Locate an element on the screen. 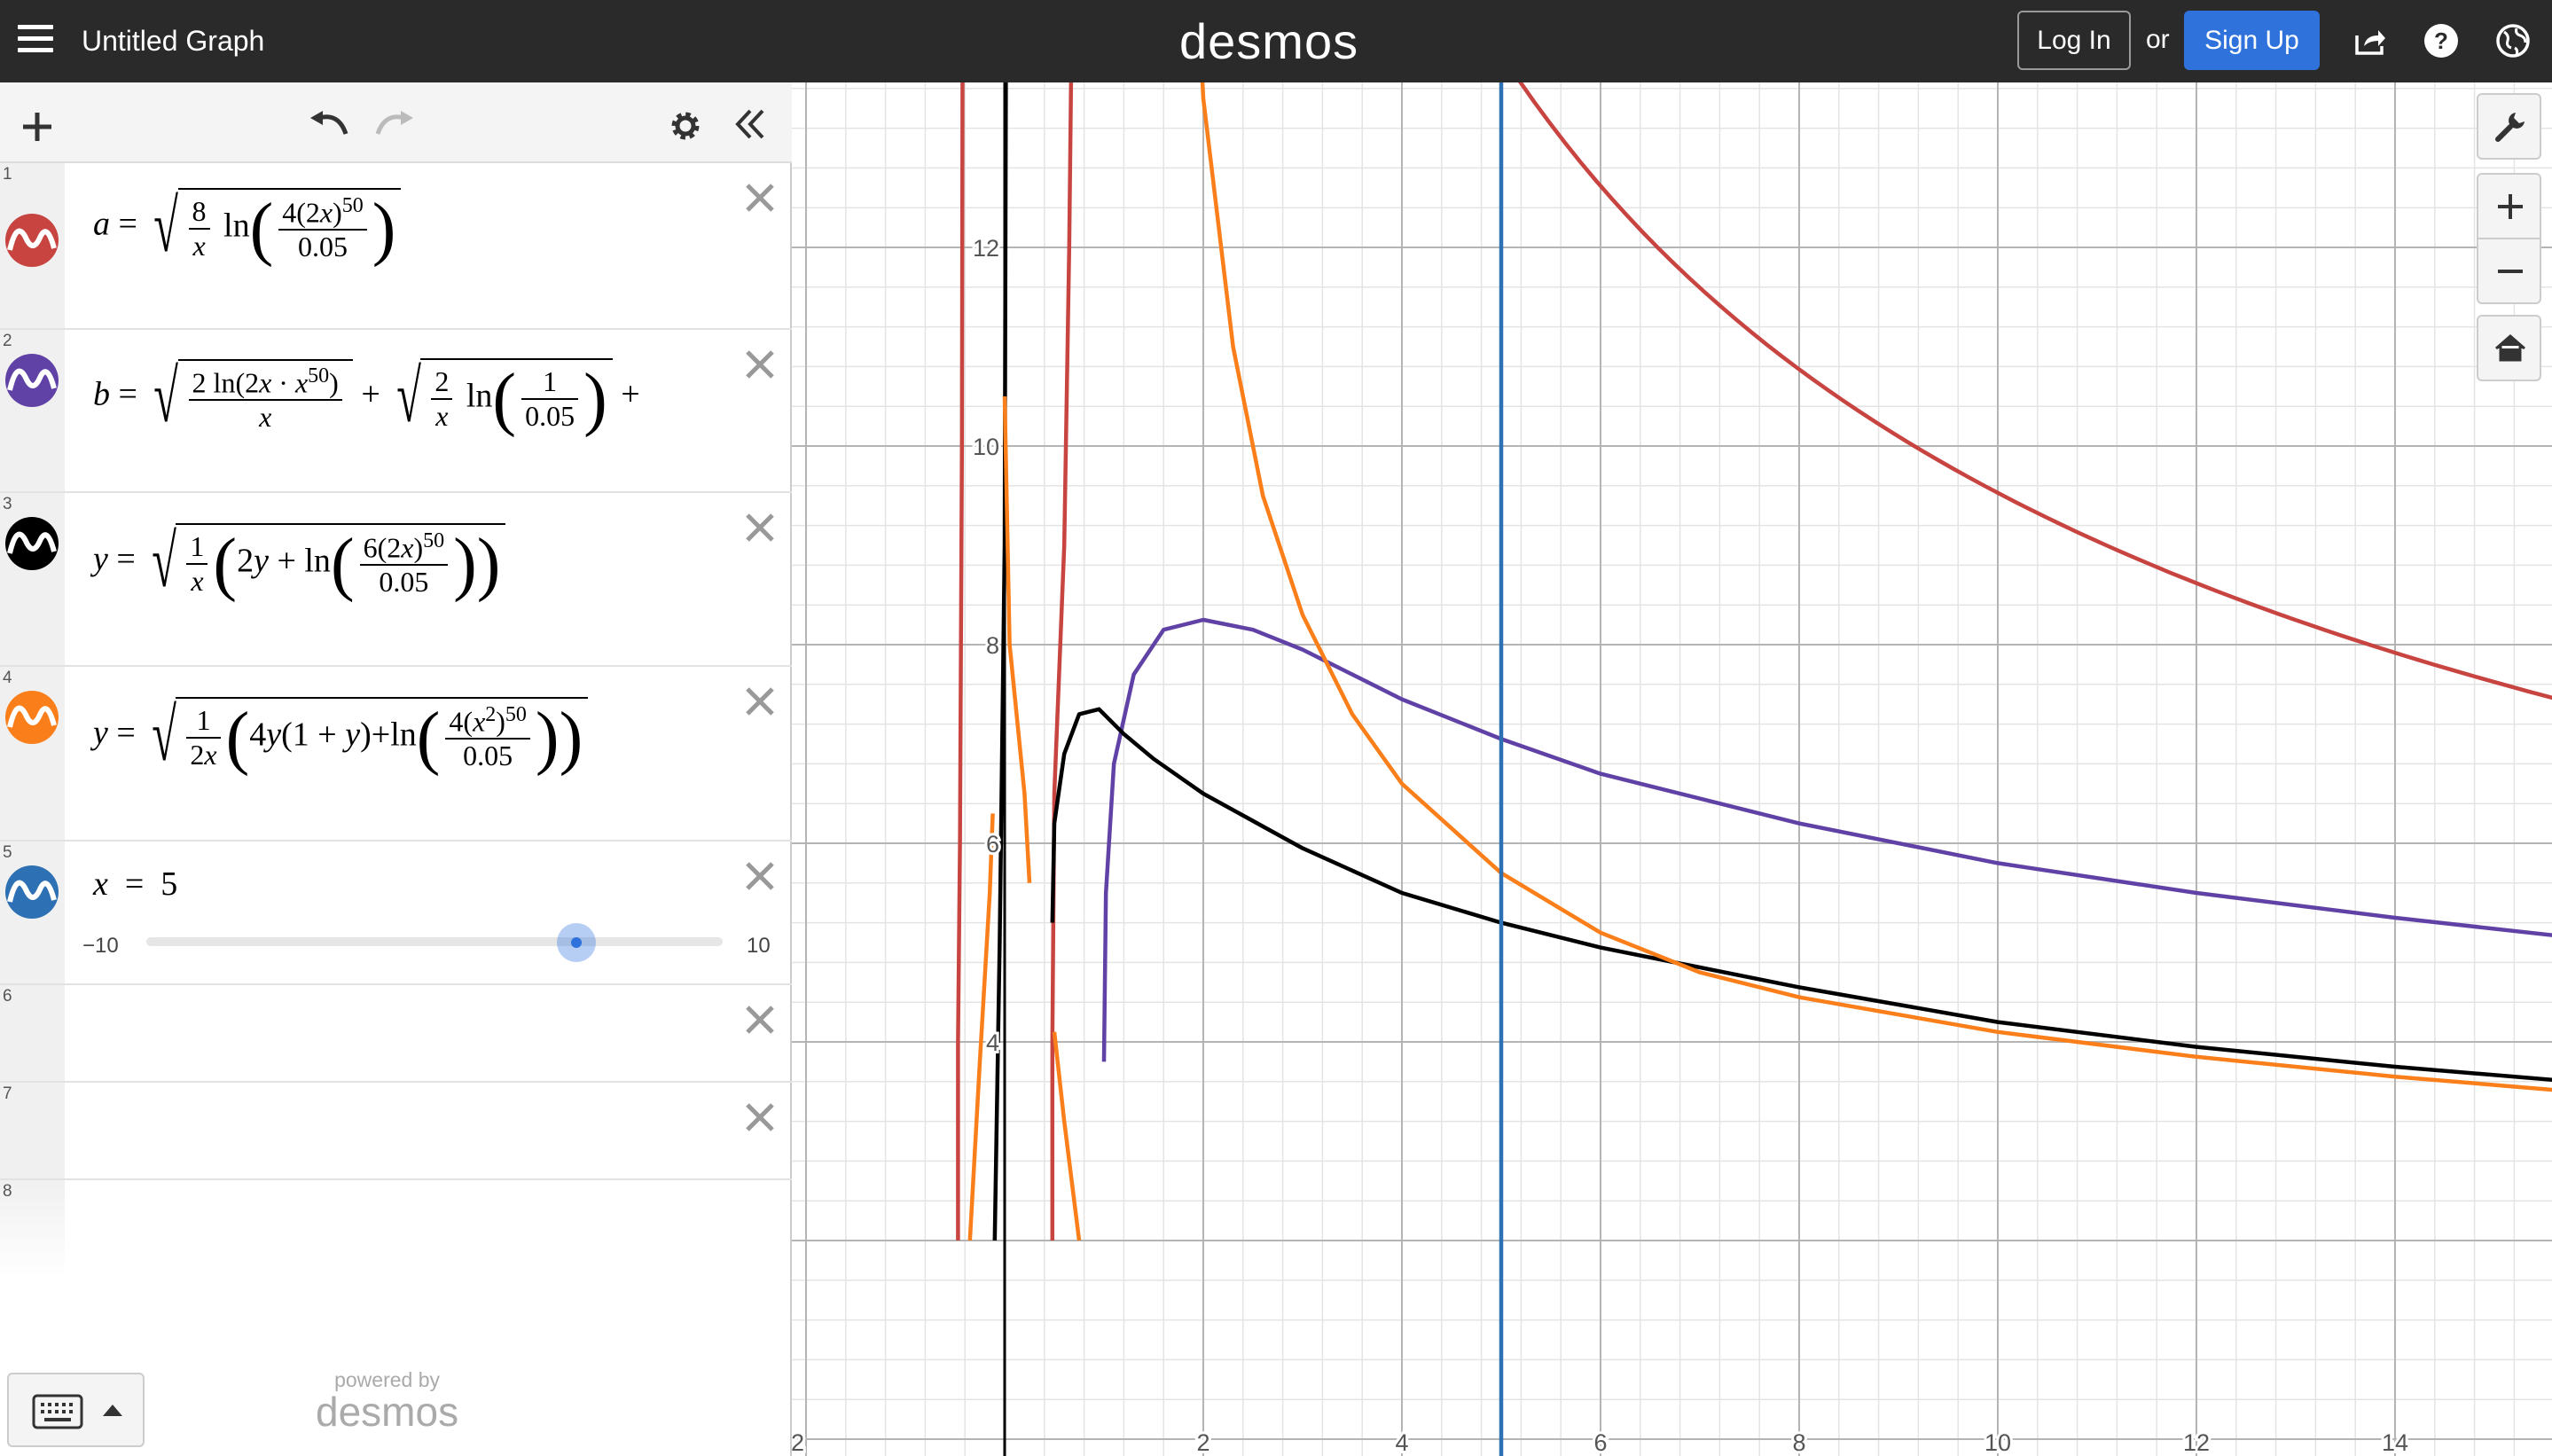  curve-red-left is located at coordinates (960, 620).